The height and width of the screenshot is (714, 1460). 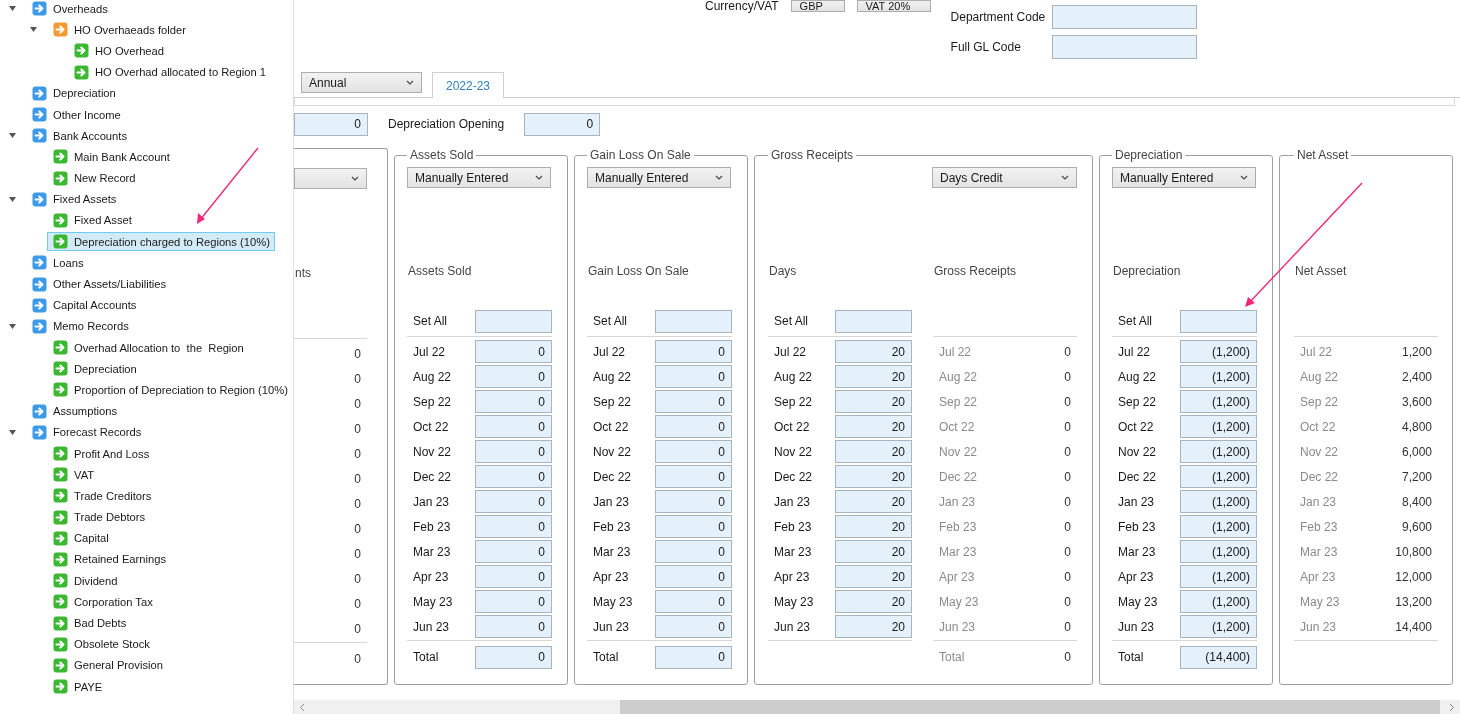 What do you see at coordinates (92, 220) in the screenshot?
I see `tree-item: Fixed Asset` at bounding box center [92, 220].